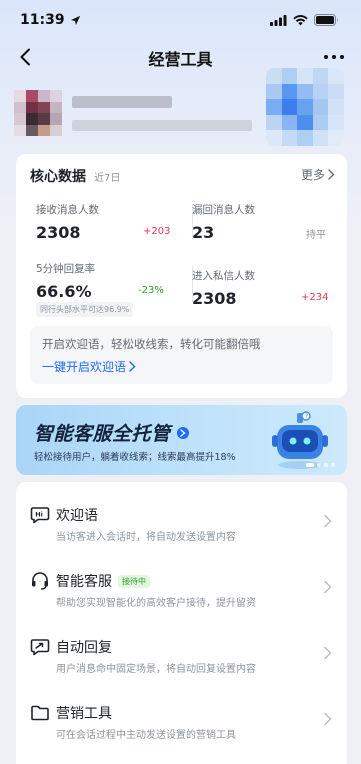 The height and width of the screenshot is (764, 361). Describe the element at coordinates (84, 367) in the screenshot. I see `tip-link-label: 一键开启欢迎语` at that location.